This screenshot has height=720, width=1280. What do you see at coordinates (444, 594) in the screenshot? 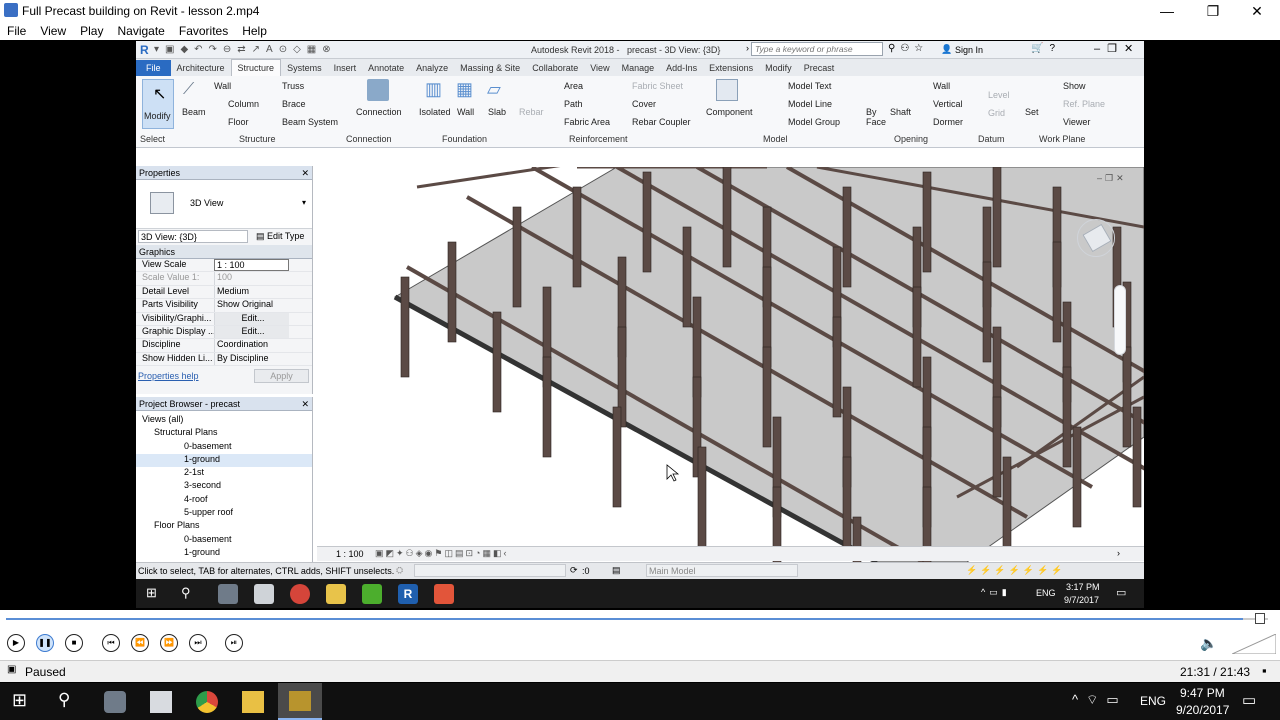
I see `recorder-icon` at bounding box center [444, 594].